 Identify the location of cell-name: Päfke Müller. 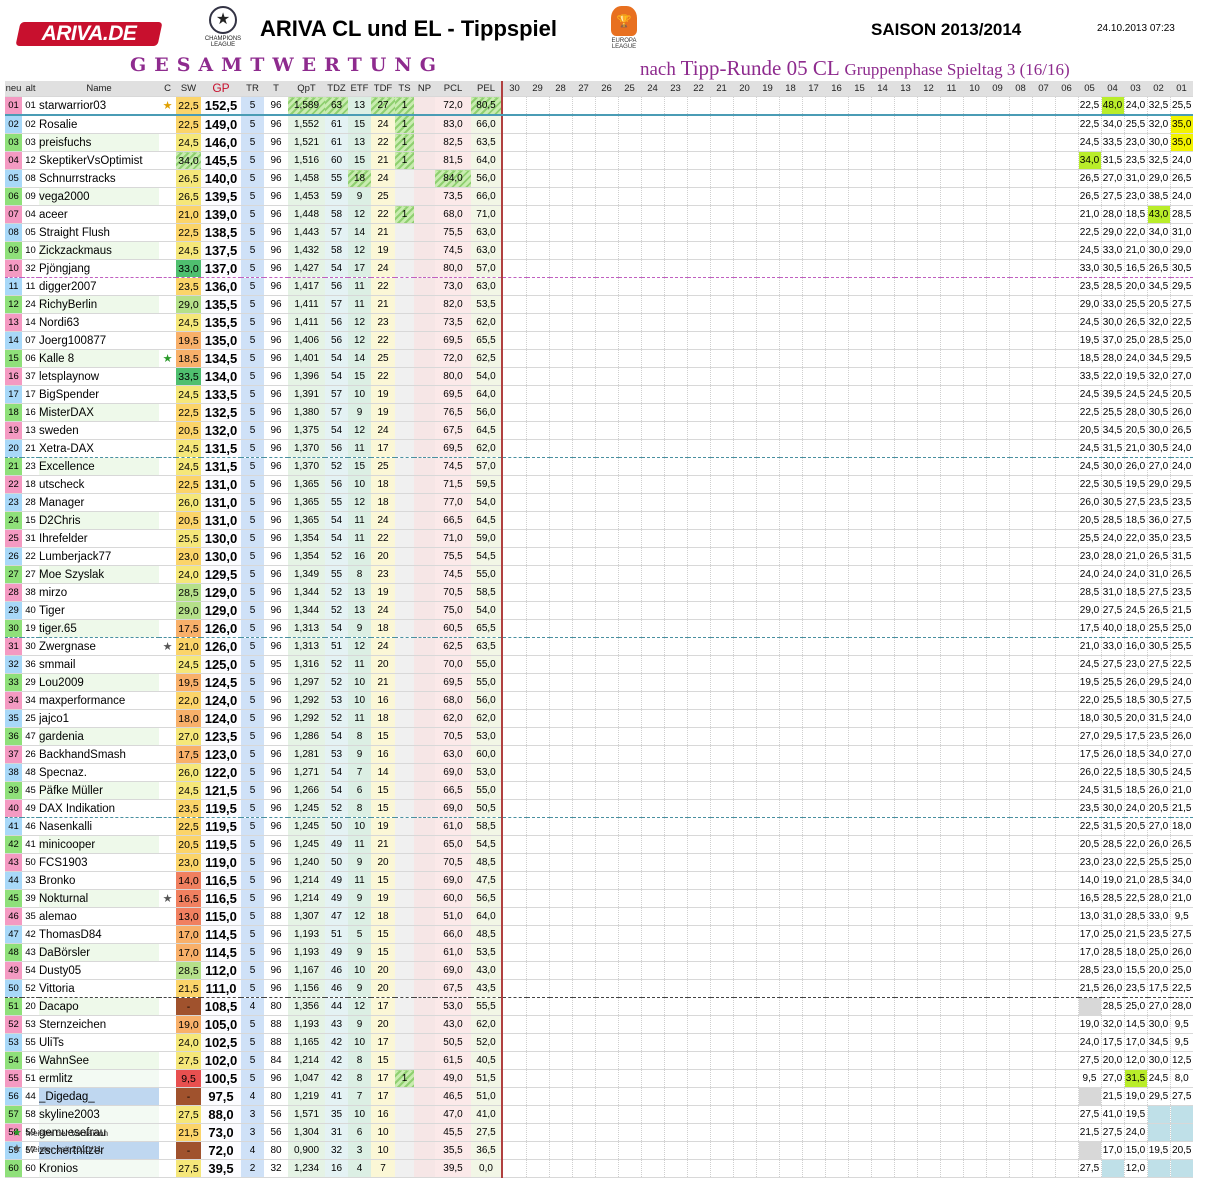
(99, 790).